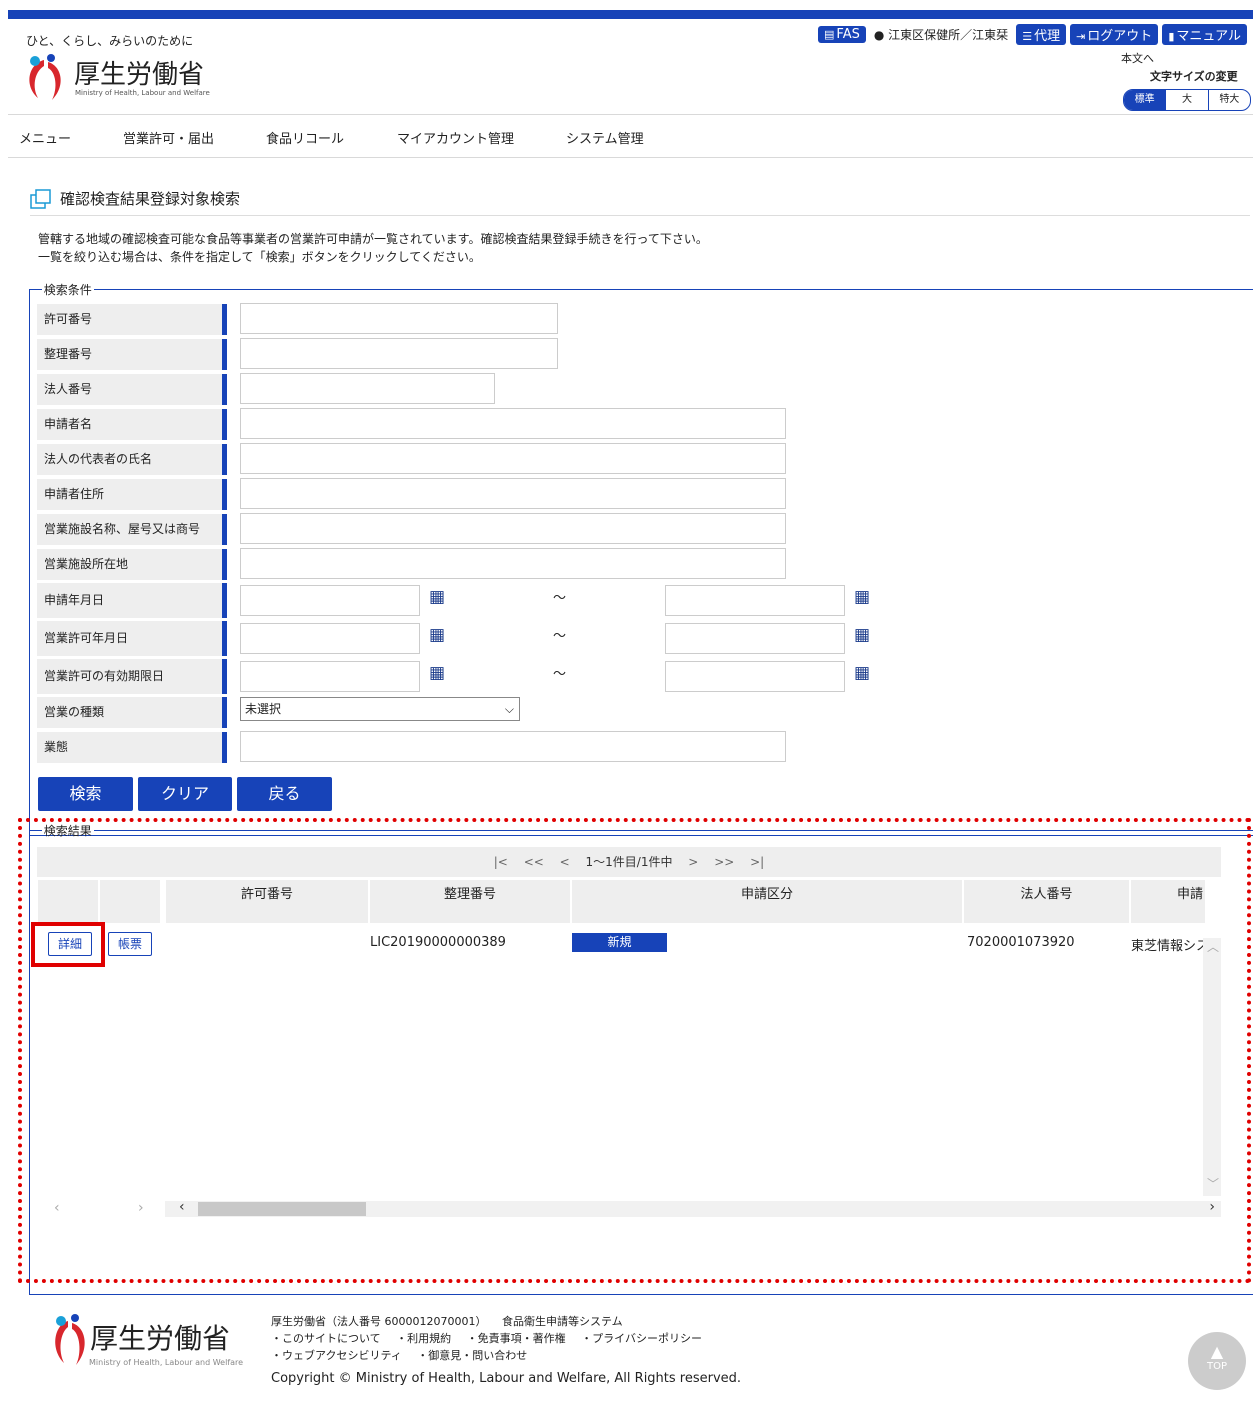 This screenshot has width=1253, height=1405. What do you see at coordinates (380, 709) in the screenshot?
I see `business-type-select: 未選択 ⌵` at bounding box center [380, 709].